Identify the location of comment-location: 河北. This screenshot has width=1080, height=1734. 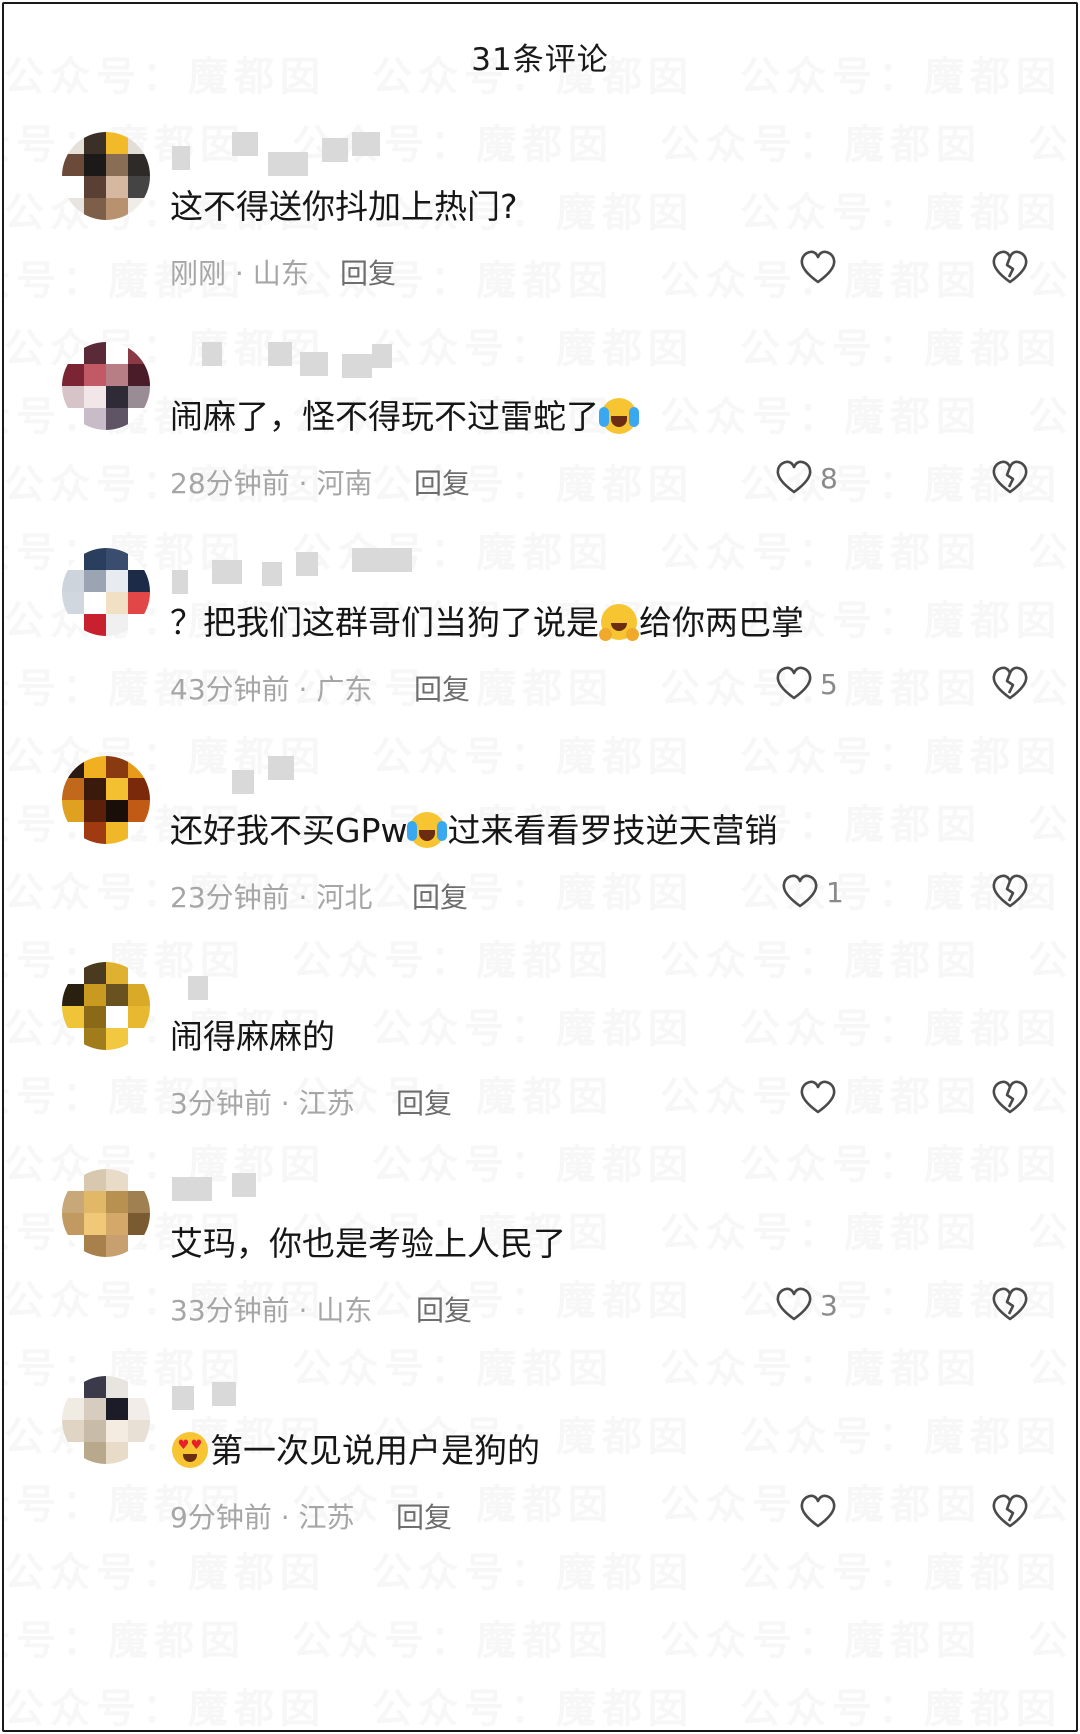
(344, 897).